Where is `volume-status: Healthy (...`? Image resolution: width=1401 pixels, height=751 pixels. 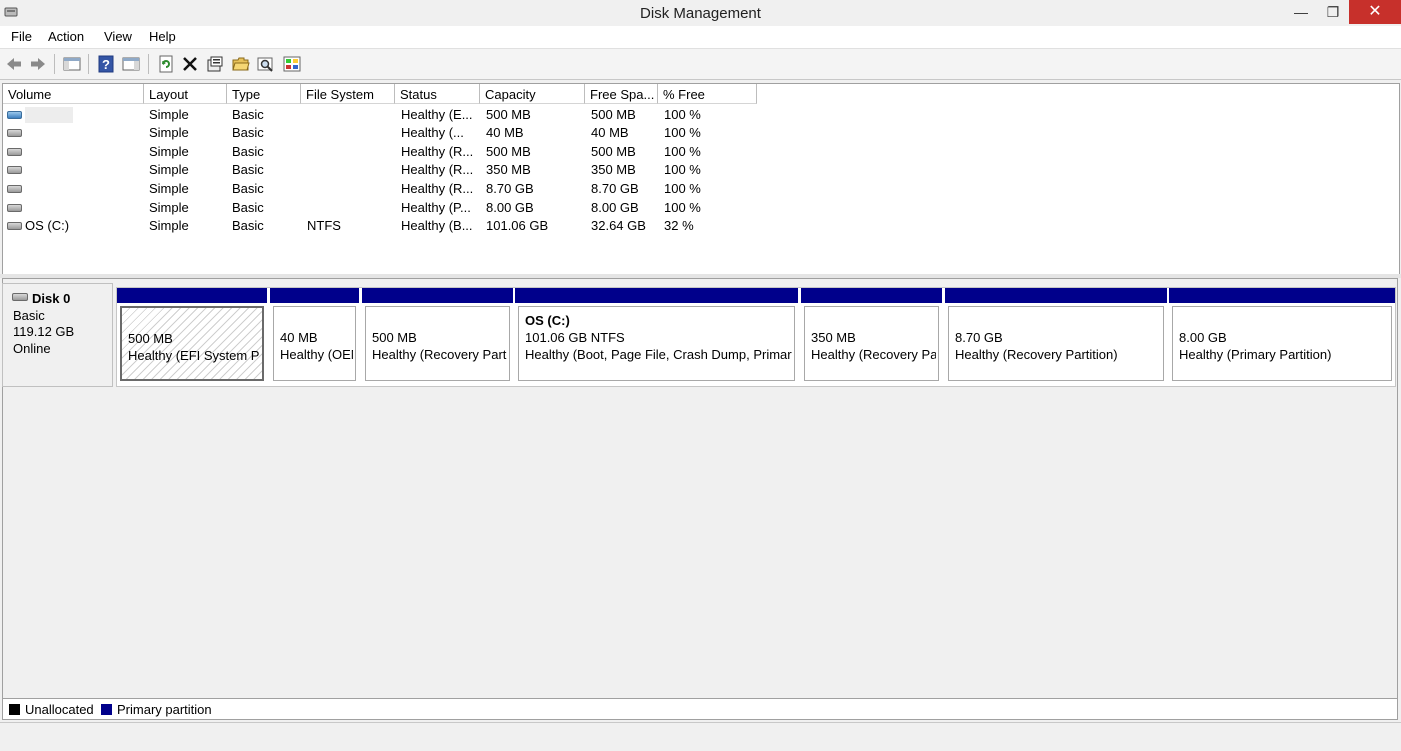
volume-status: Healthy (... is located at coordinates (432, 132).